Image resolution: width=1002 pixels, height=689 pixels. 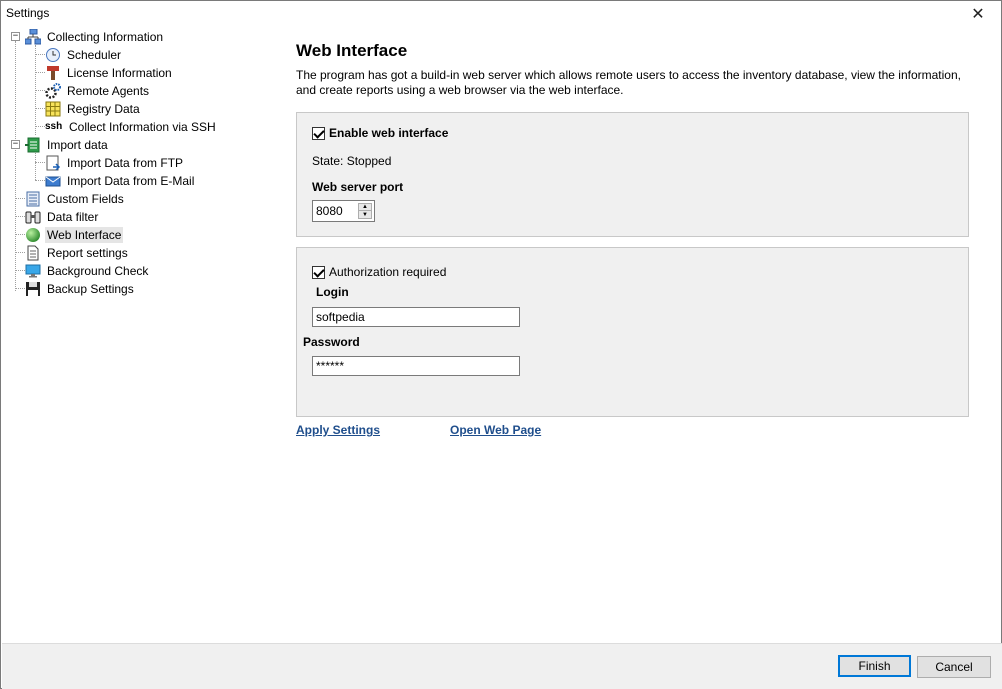 I want to click on password-field, so click(x=416, y=366).